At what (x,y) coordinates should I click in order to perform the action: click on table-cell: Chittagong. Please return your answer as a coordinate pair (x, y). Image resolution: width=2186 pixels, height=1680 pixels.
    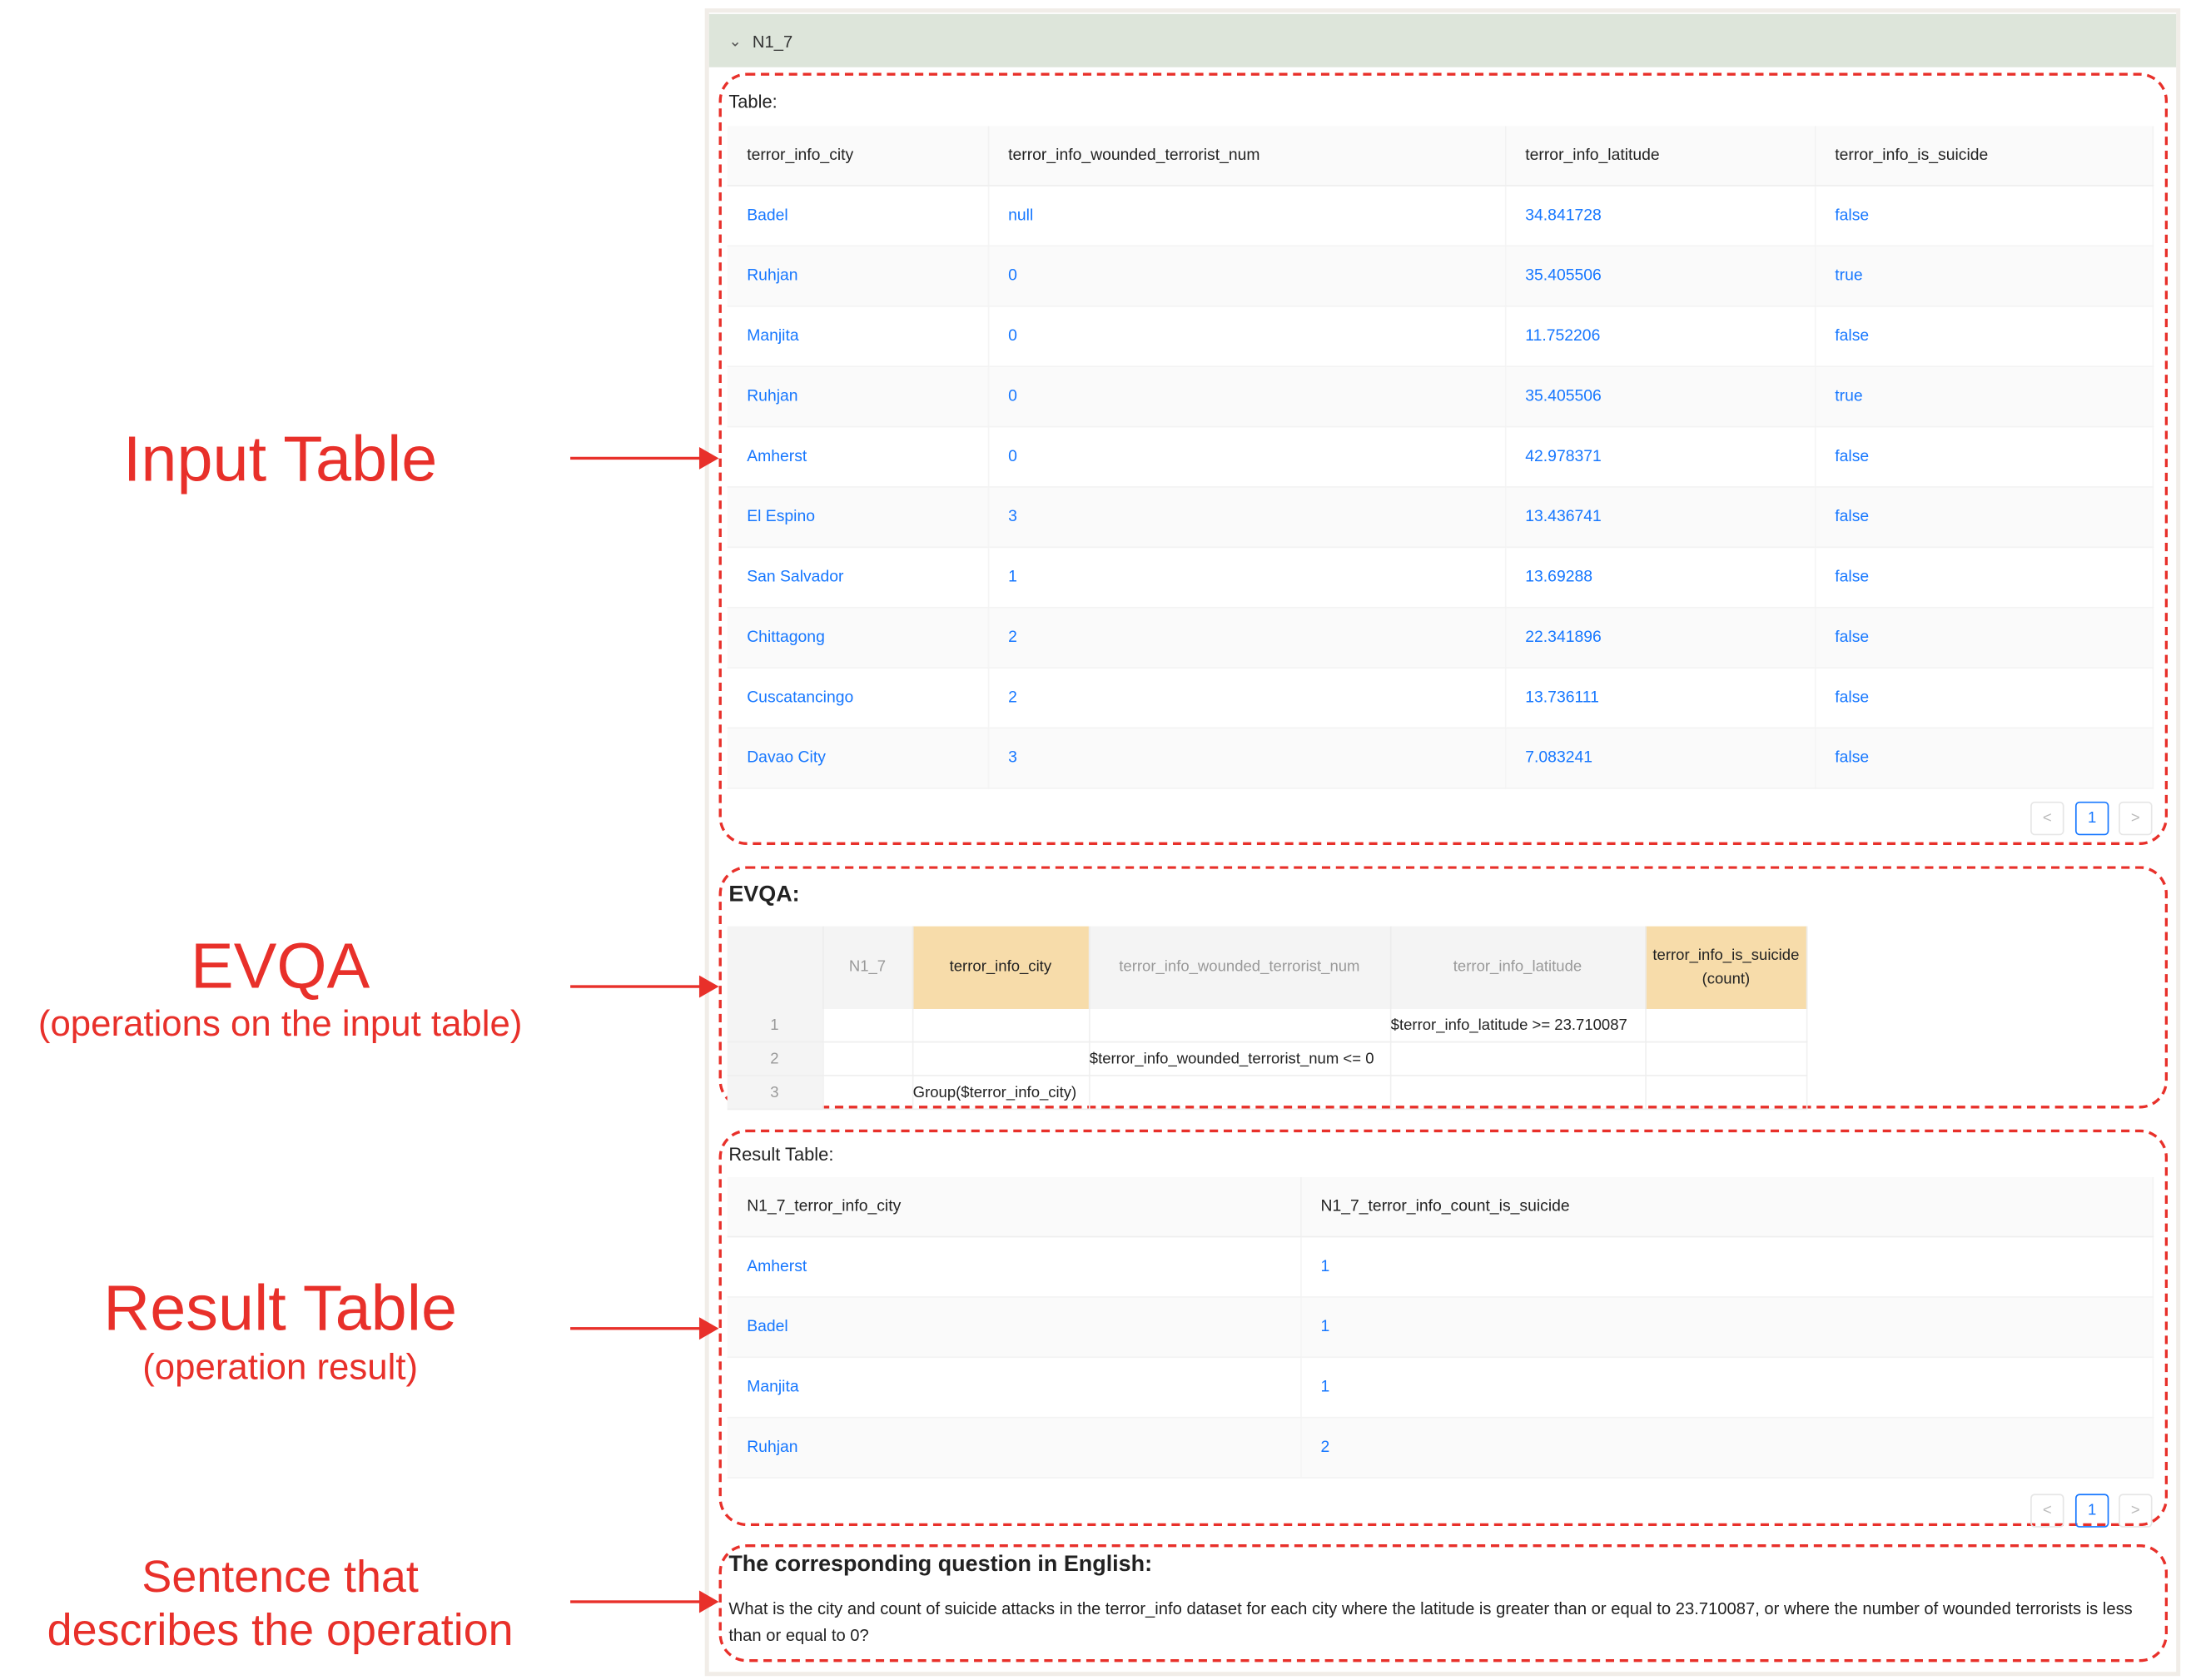
    Looking at the image, I should click on (858, 638).